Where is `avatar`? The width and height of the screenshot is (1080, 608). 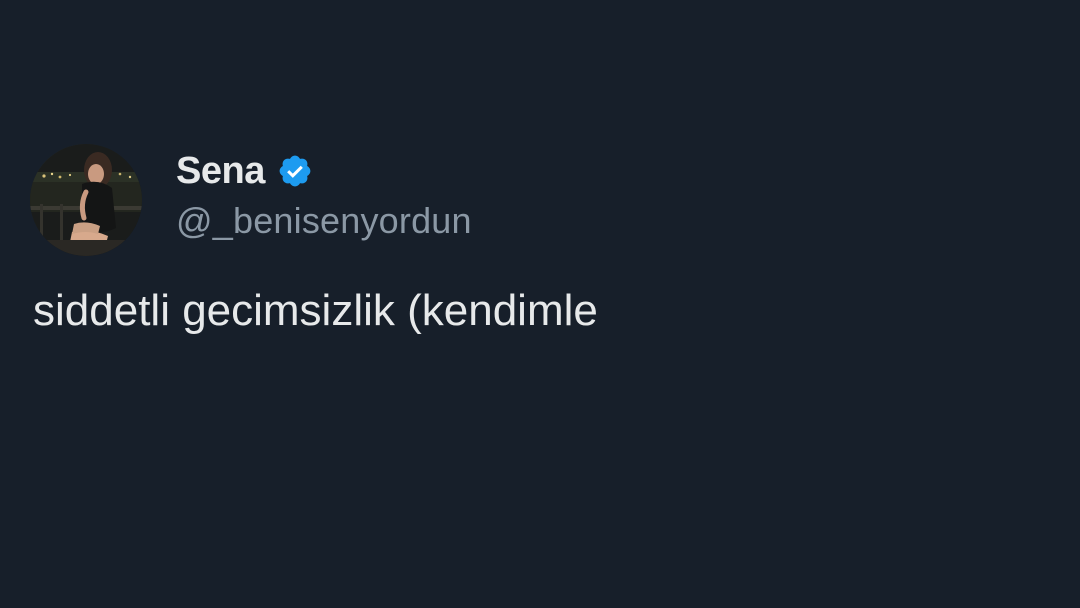 avatar is located at coordinates (86, 200).